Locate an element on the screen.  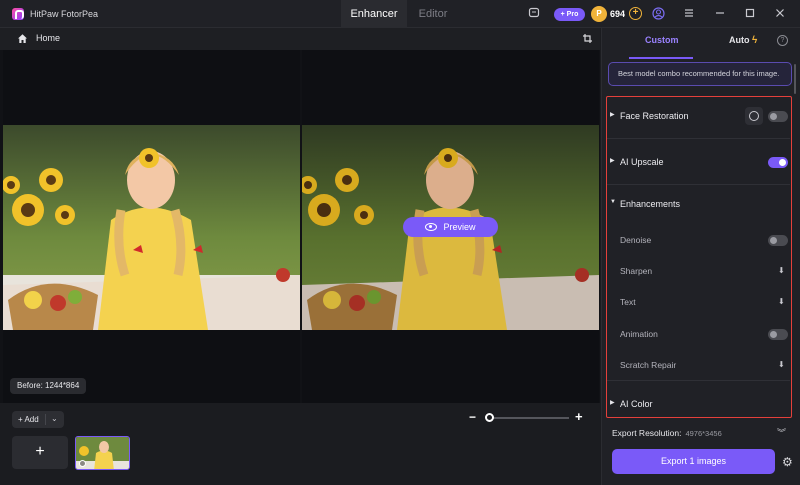
app-title: HitPaw FotorPea is located at coordinates (64, 14).